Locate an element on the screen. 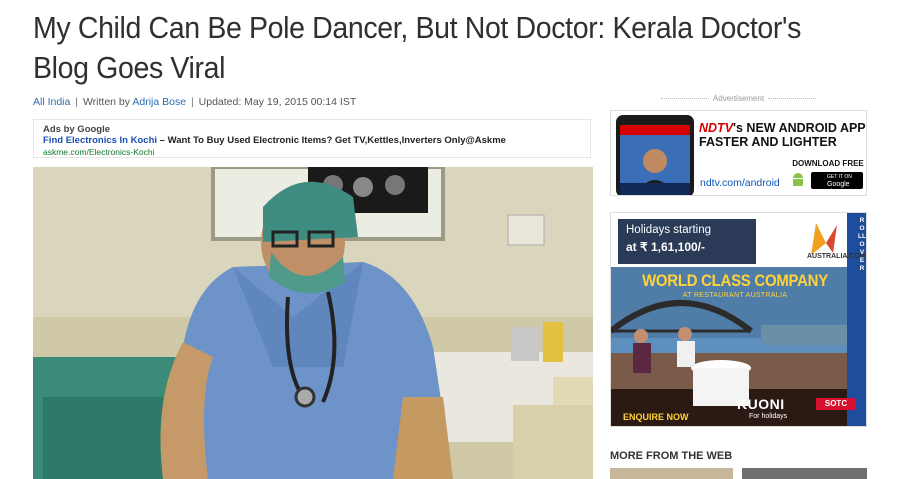  google-play-label: Google play is located at coordinates (838, 188).